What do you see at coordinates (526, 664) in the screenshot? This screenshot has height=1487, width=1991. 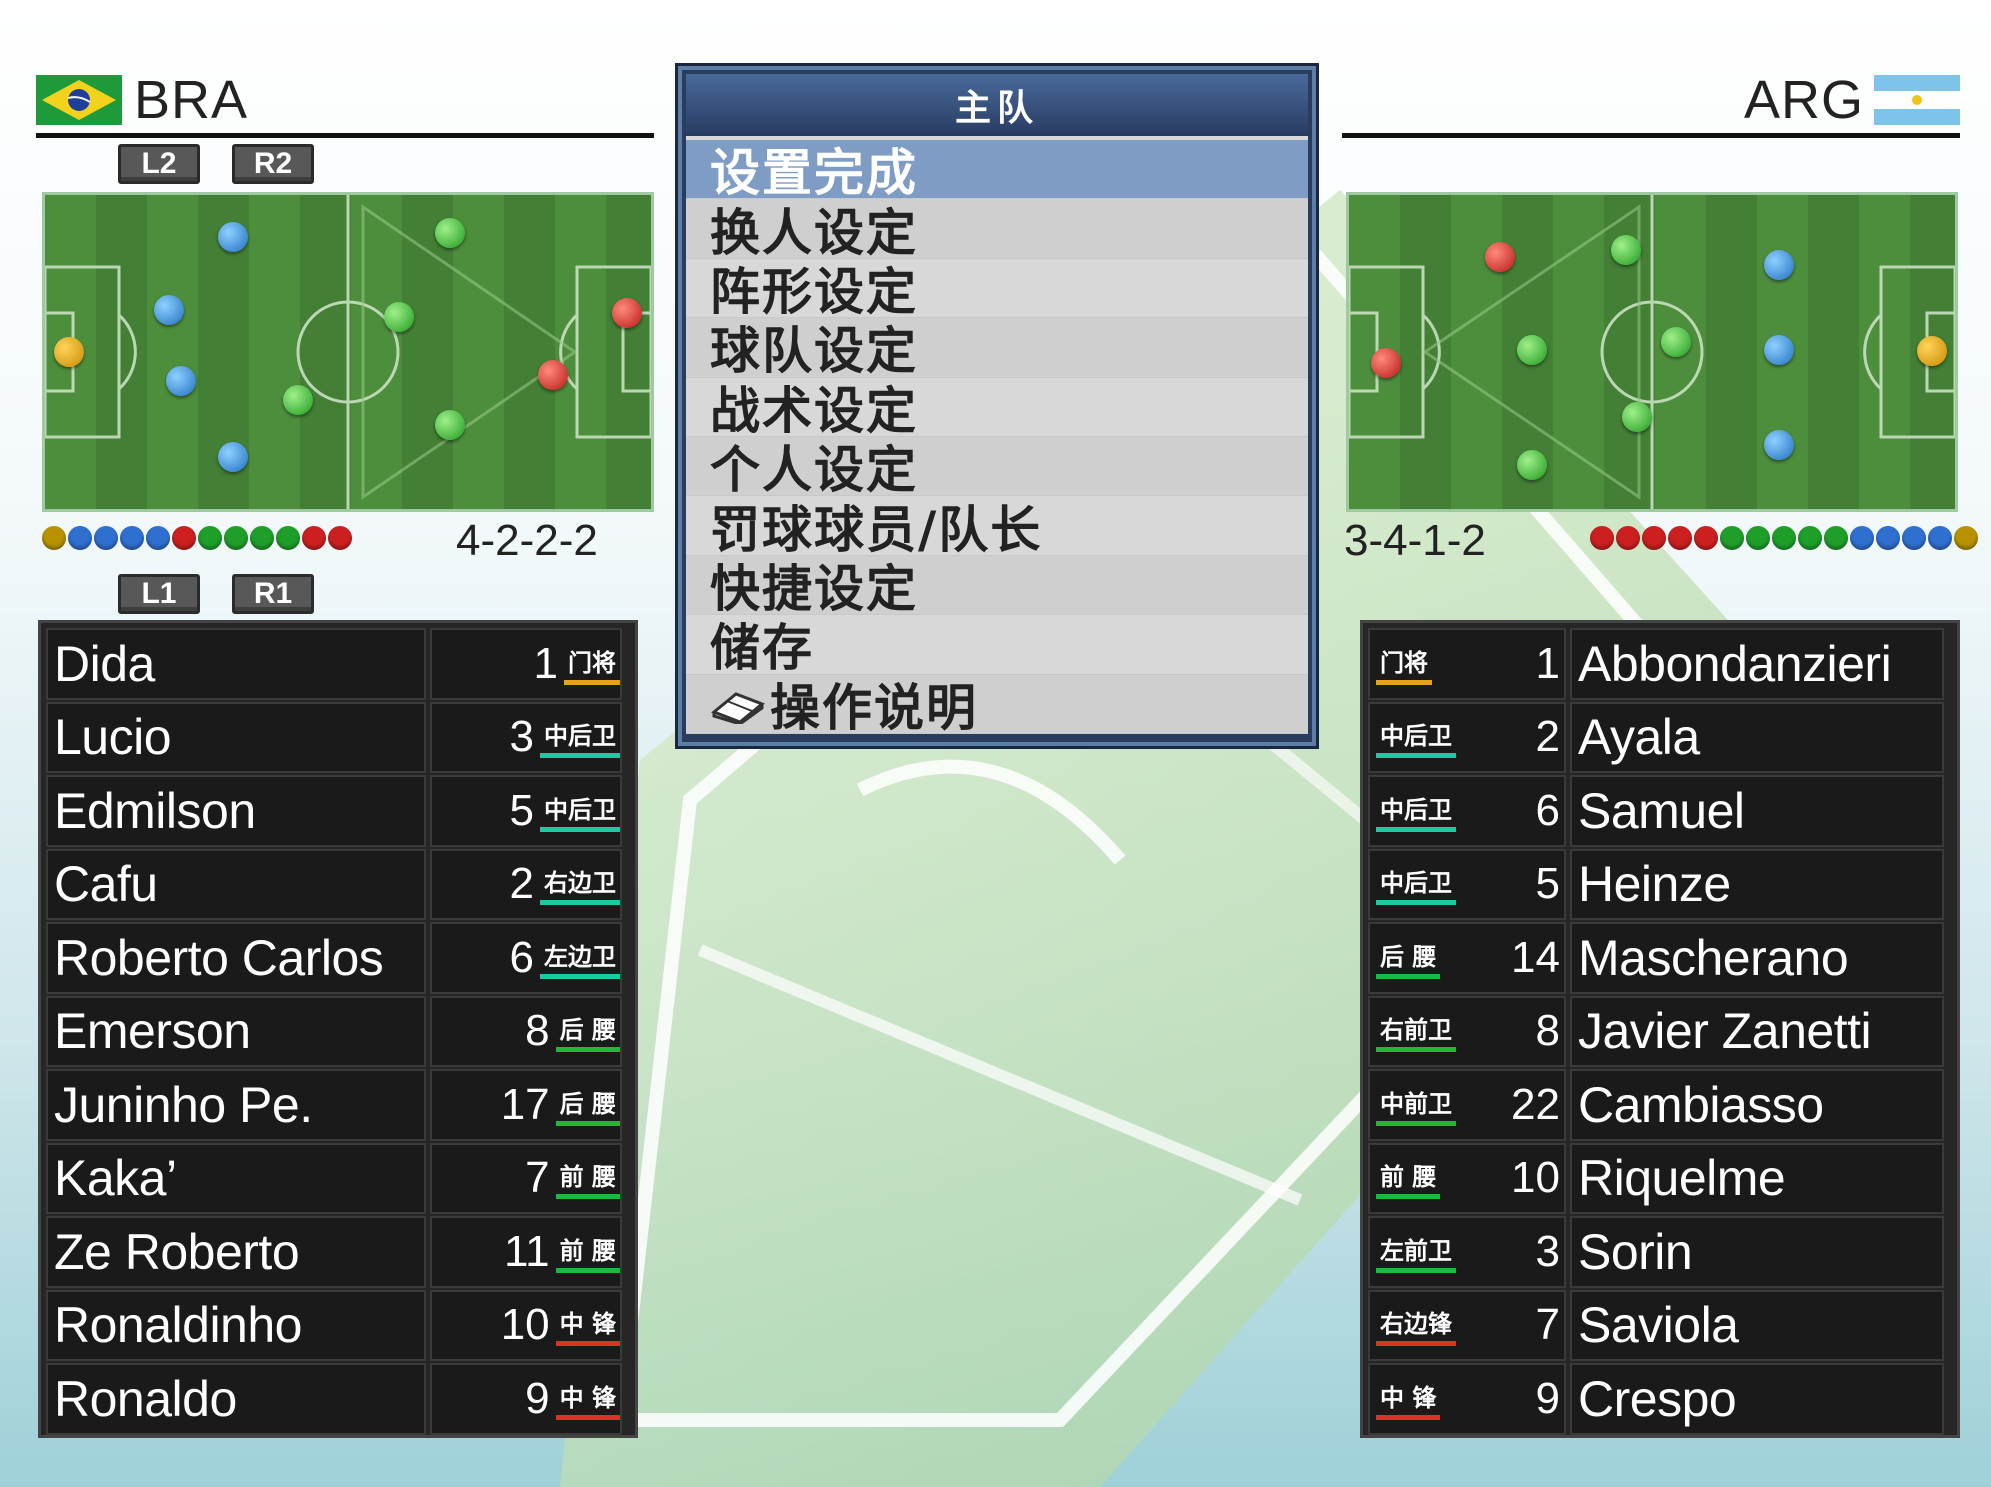 I see `player-number-cell: 1 门将` at bounding box center [526, 664].